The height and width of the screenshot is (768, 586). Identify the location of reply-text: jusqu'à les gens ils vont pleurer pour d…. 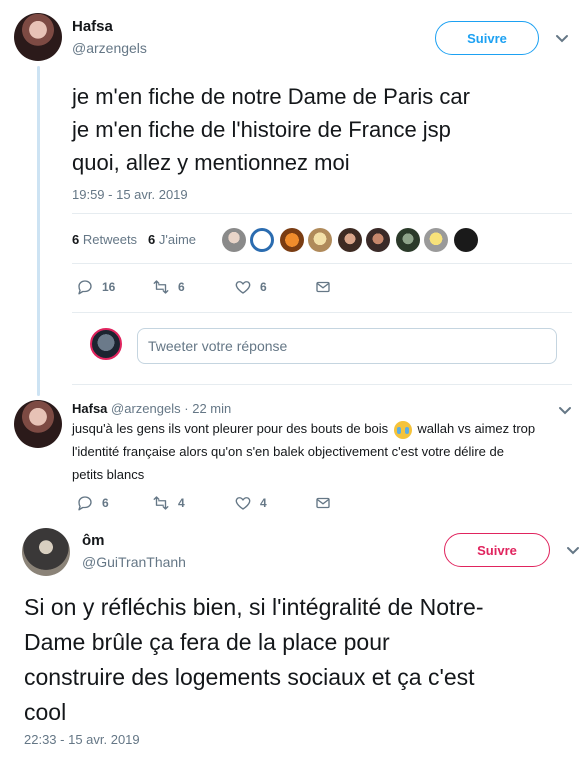
(312, 451).